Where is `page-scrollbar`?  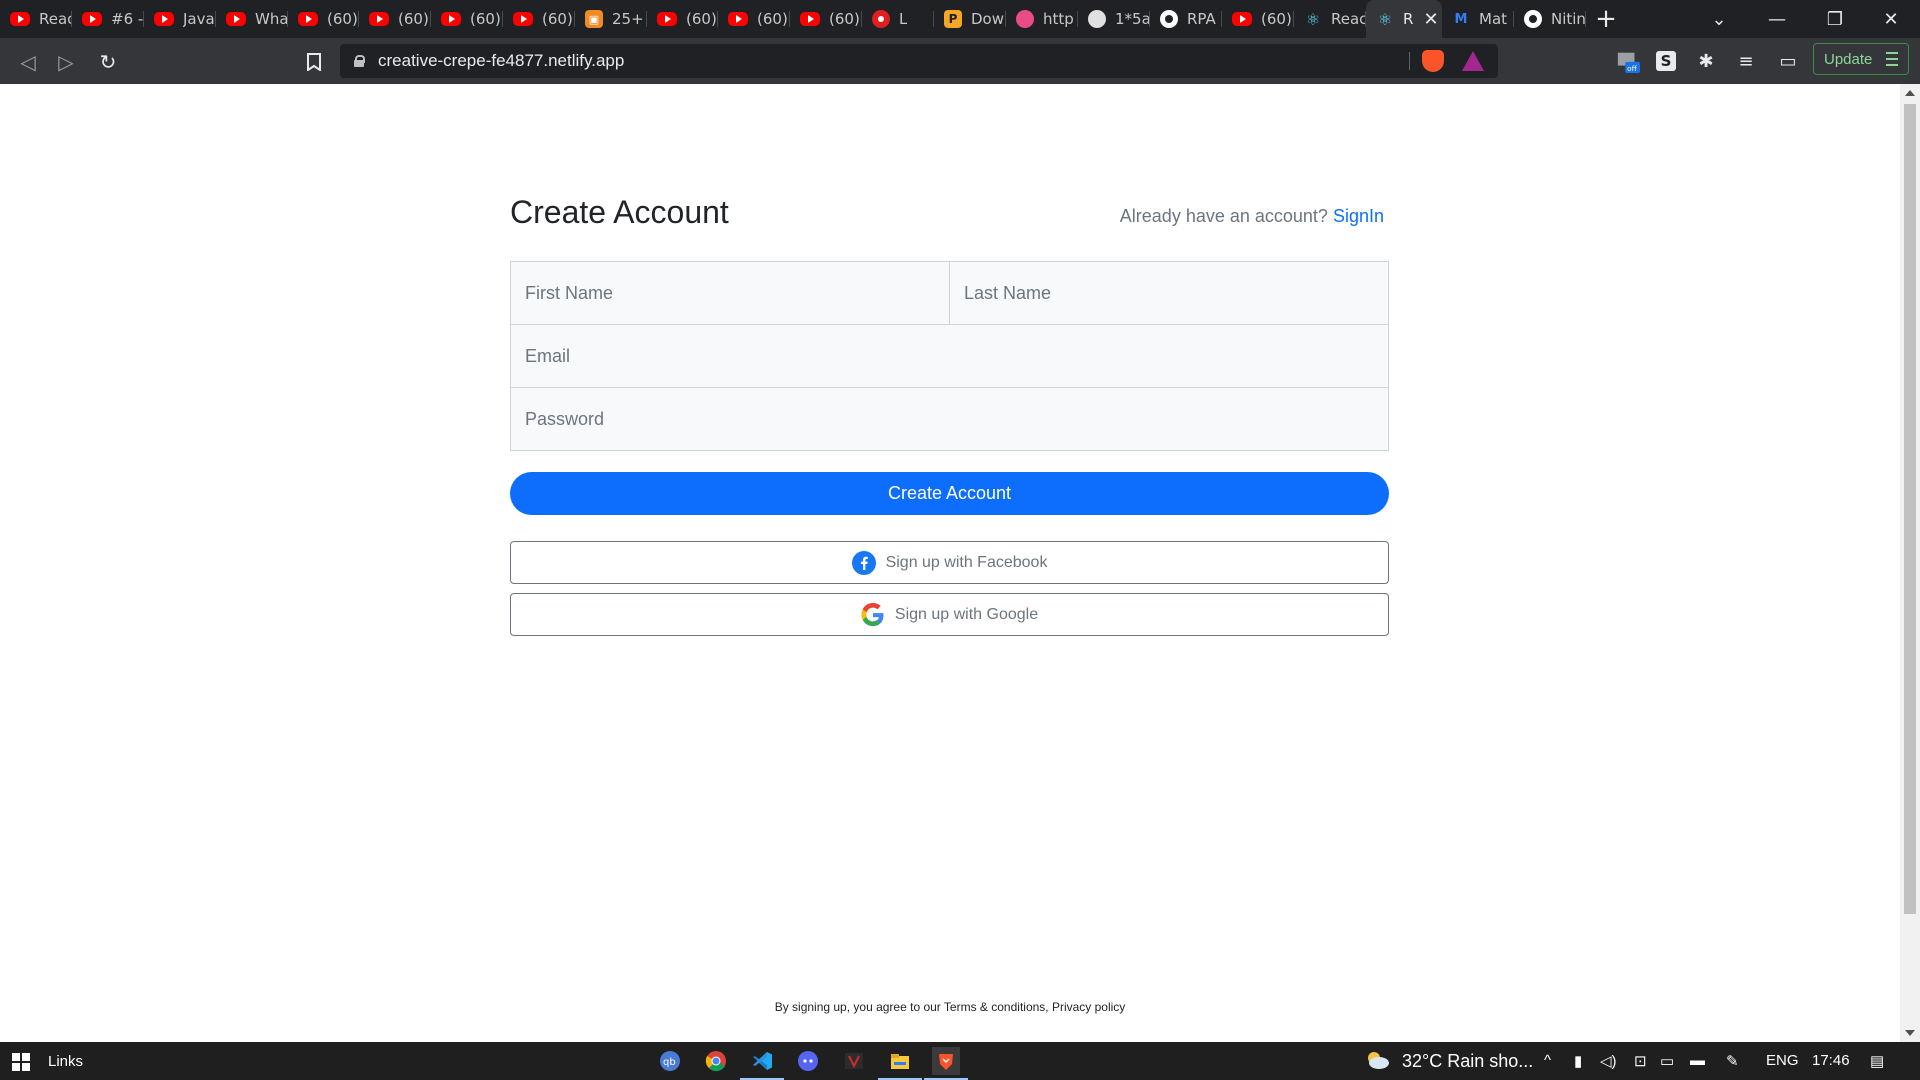 page-scrollbar is located at coordinates (1910, 563).